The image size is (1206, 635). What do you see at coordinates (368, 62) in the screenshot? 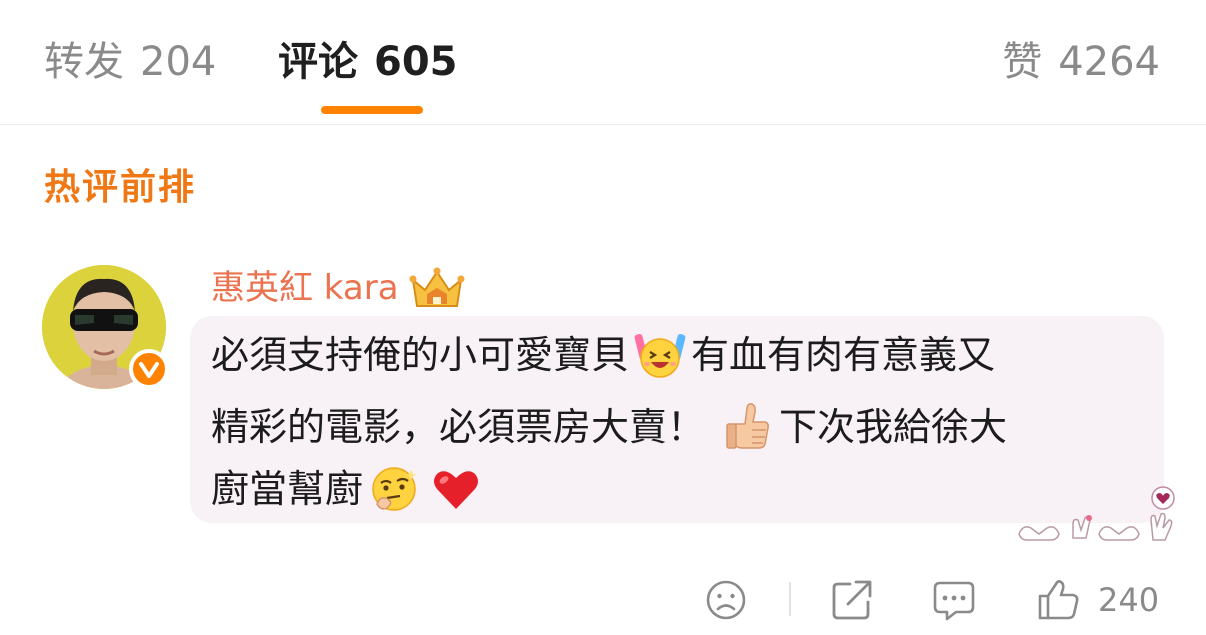
I see `tab-comments: 评论 605` at bounding box center [368, 62].